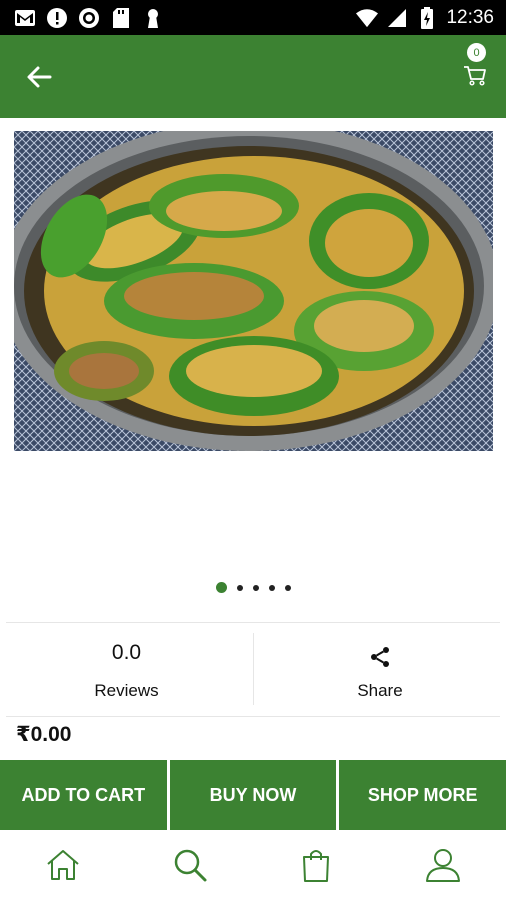 This screenshot has width=506, height=900. I want to click on signal-icon, so click(397, 18).